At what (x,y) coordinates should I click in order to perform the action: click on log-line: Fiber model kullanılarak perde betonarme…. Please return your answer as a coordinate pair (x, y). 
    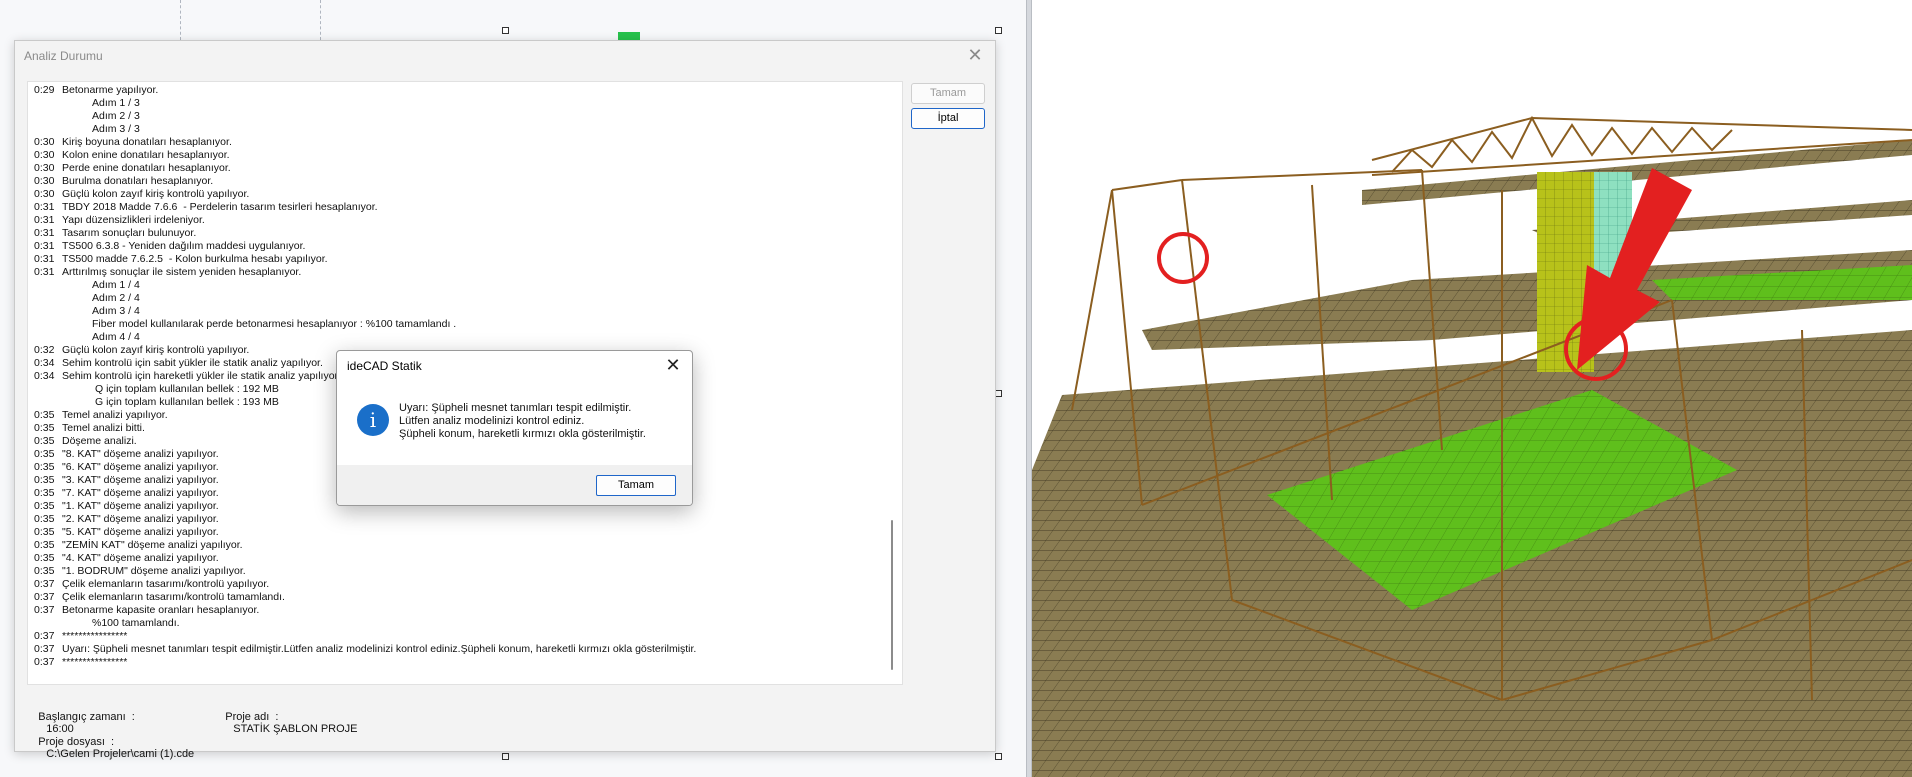
    Looking at the image, I should click on (458, 324).